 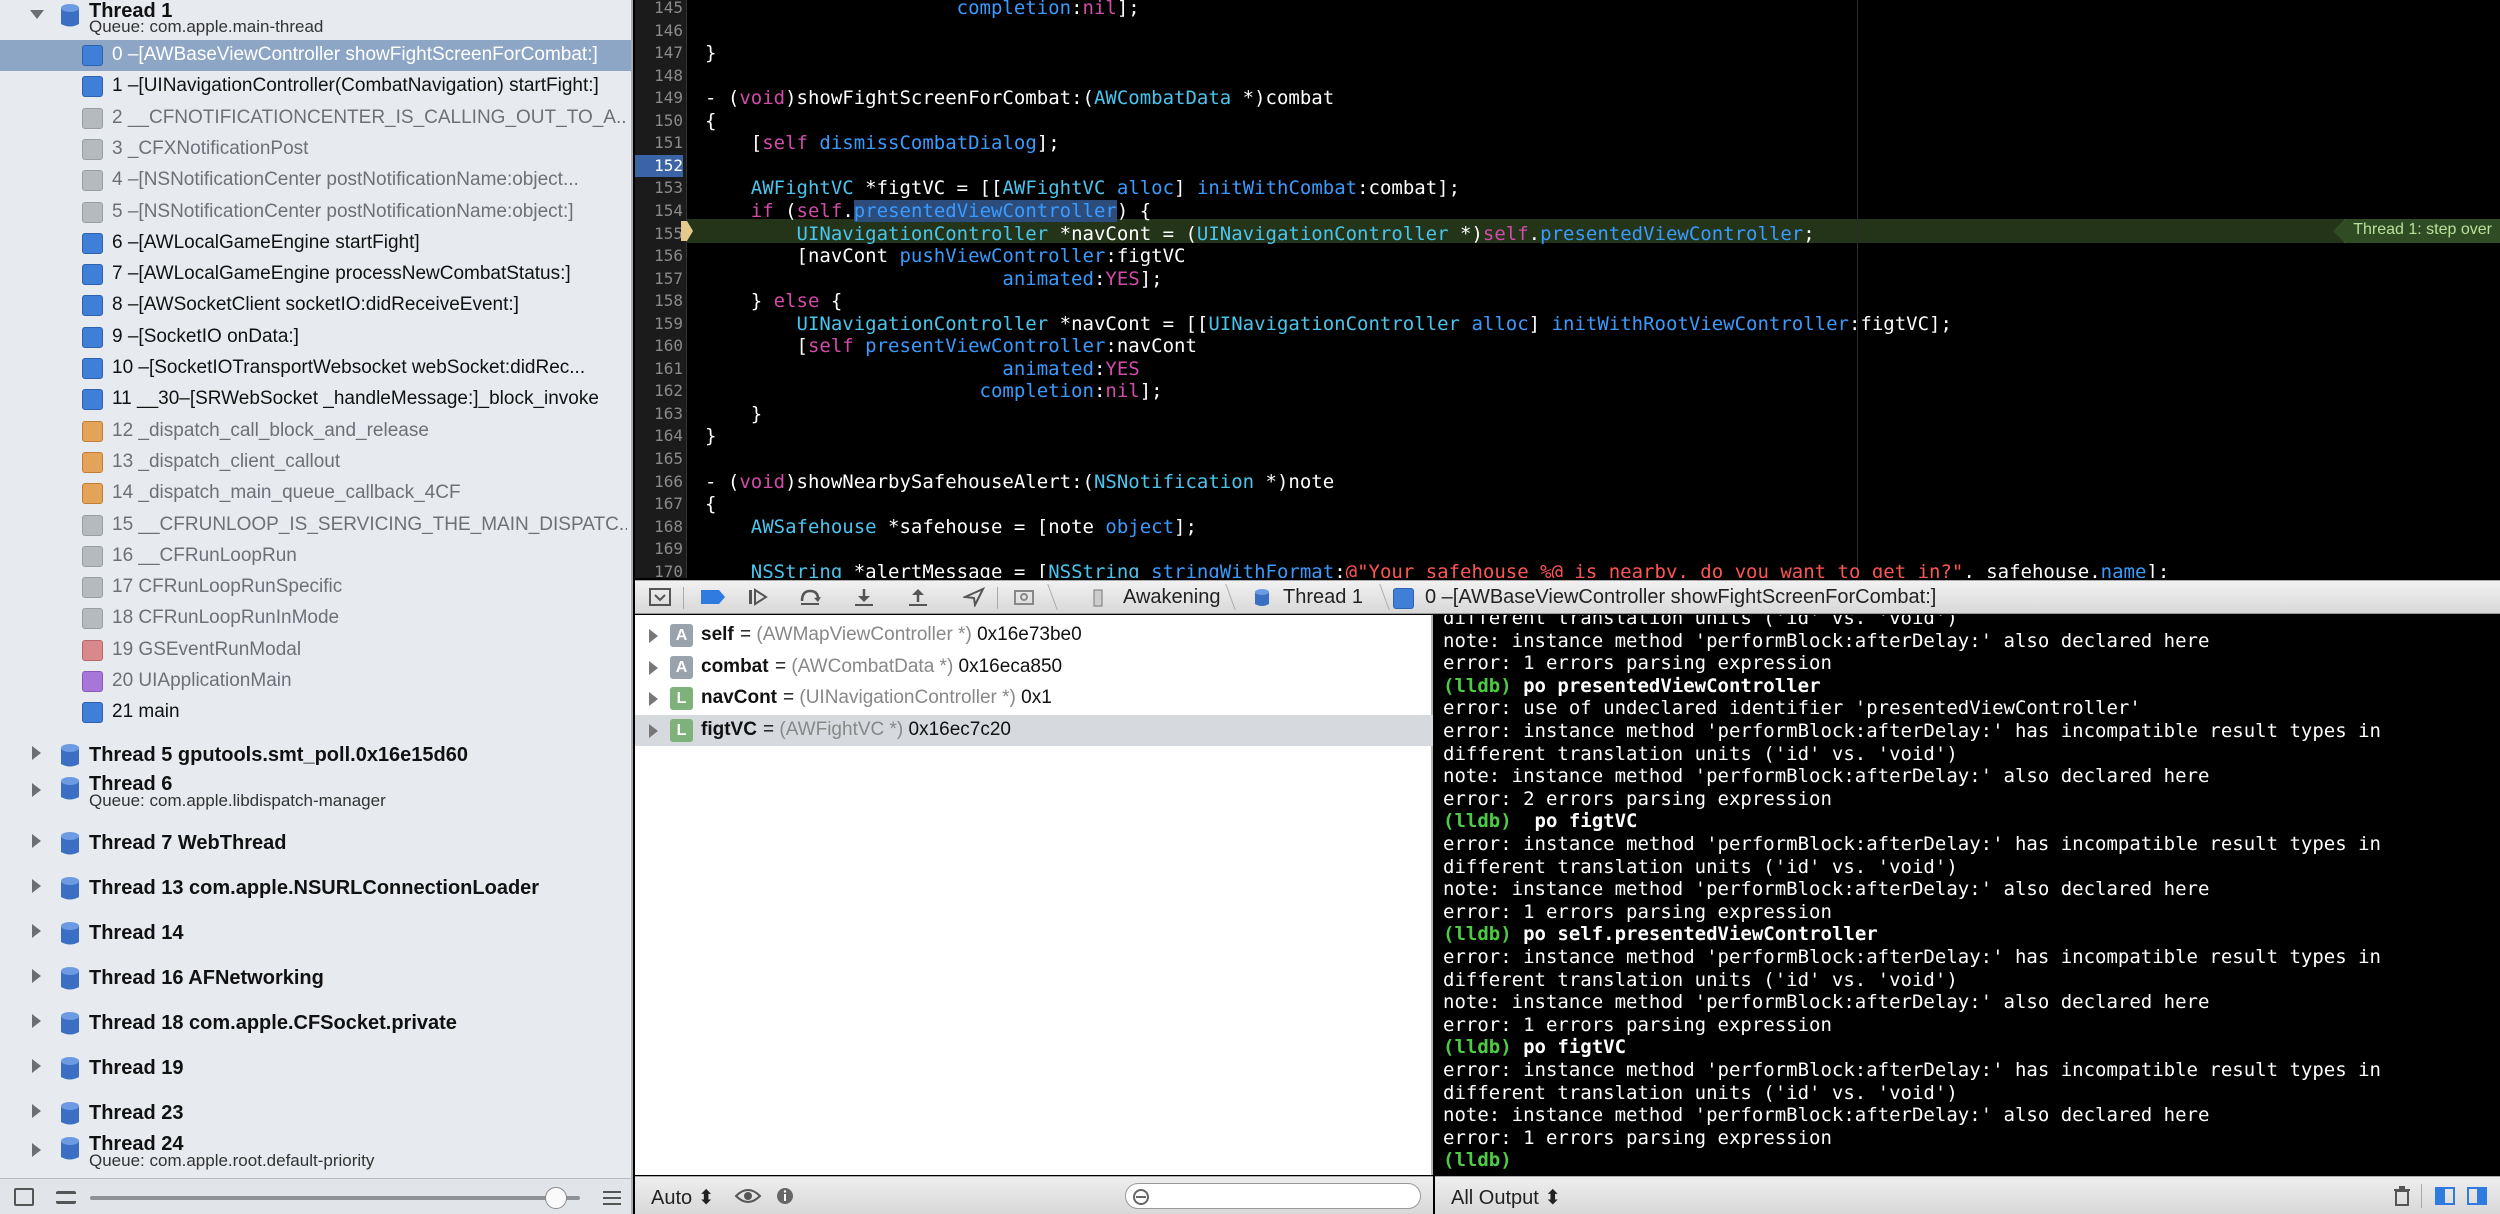 I want to click on eye-icon, so click(x=748, y=1196).